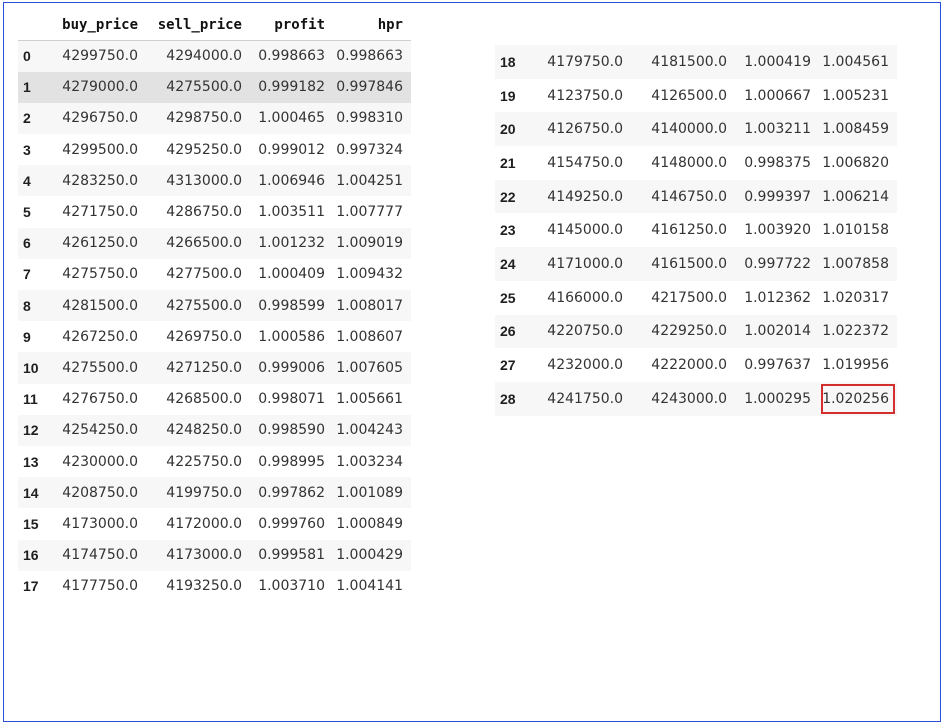 Image resolution: width=947 pixels, height=727 pixels. Describe the element at coordinates (683, 62) in the screenshot. I see `sell-price-cell: 4181500.0` at that location.